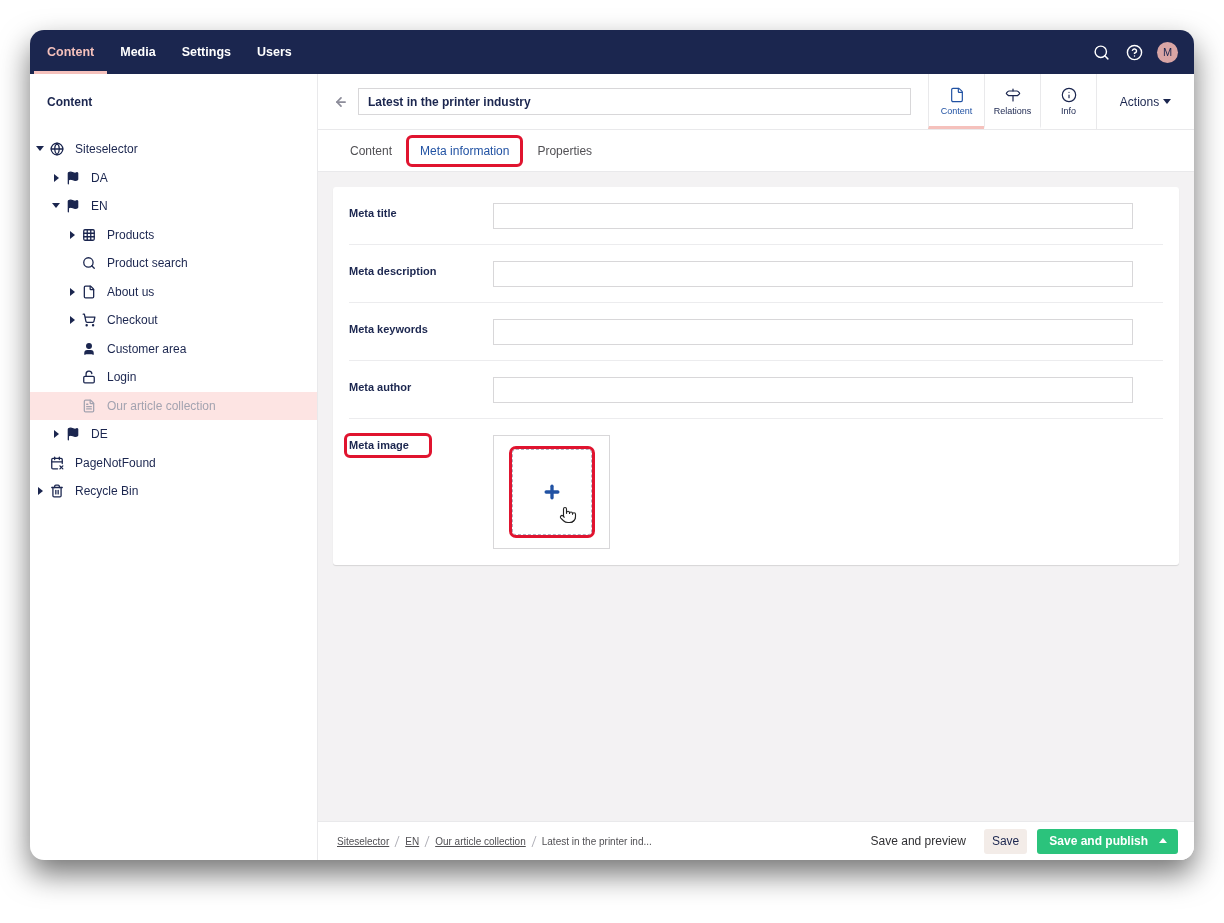 The height and width of the screenshot is (923, 1224). Describe the element at coordinates (173, 291) in the screenshot. I see `tree-item: About us` at that location.